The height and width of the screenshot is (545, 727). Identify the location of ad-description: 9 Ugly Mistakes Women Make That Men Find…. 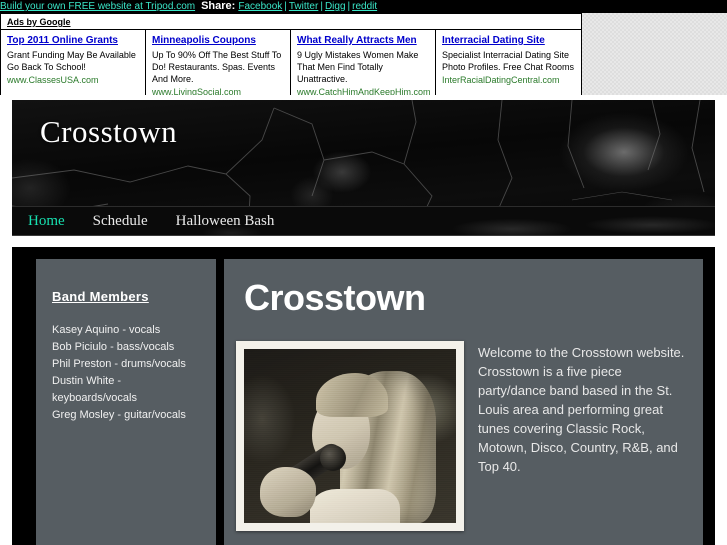
(358, 67).